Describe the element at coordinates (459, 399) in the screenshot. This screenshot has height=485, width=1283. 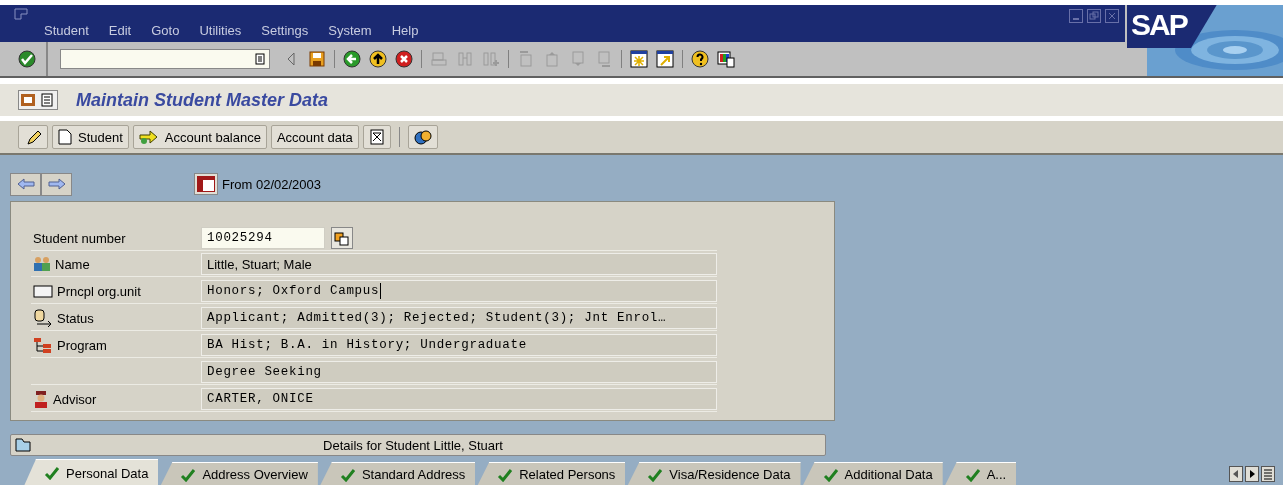
I see `display-field: CARTER, ONICE` at that location.